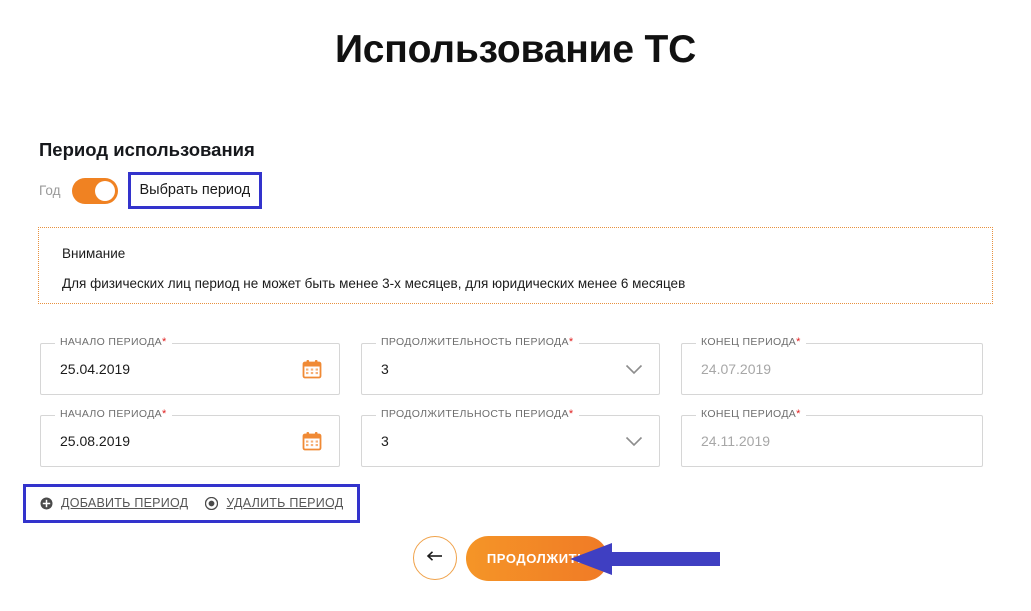 The height and width of the screenshot is (611, 1031). Describe the element at coordinates (212, 503) in the screenshot. I see `minus-circle-icon` at that location.